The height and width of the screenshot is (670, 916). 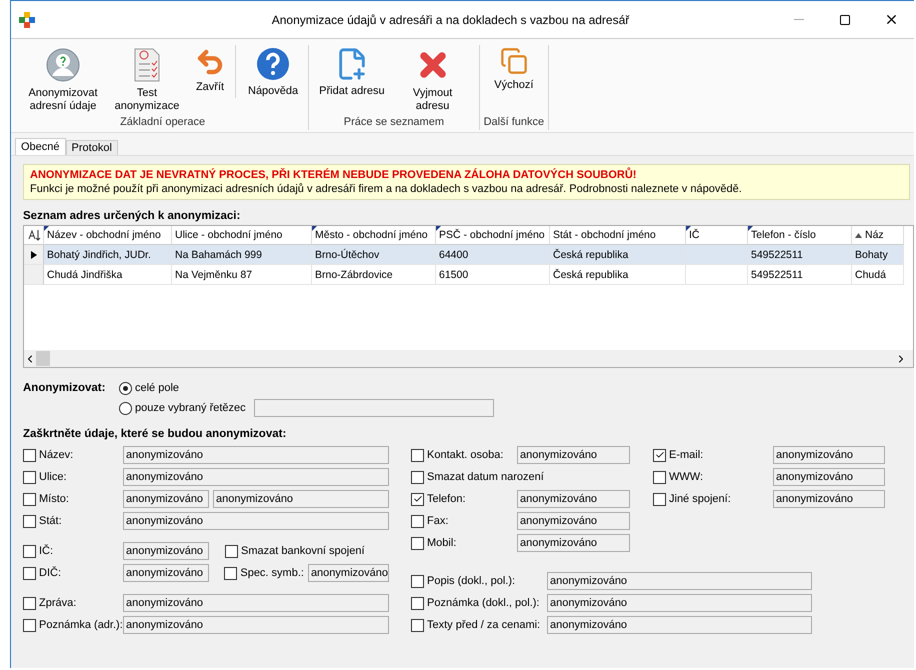 I want to click on minimize-icon, so click(x=799, y=19).